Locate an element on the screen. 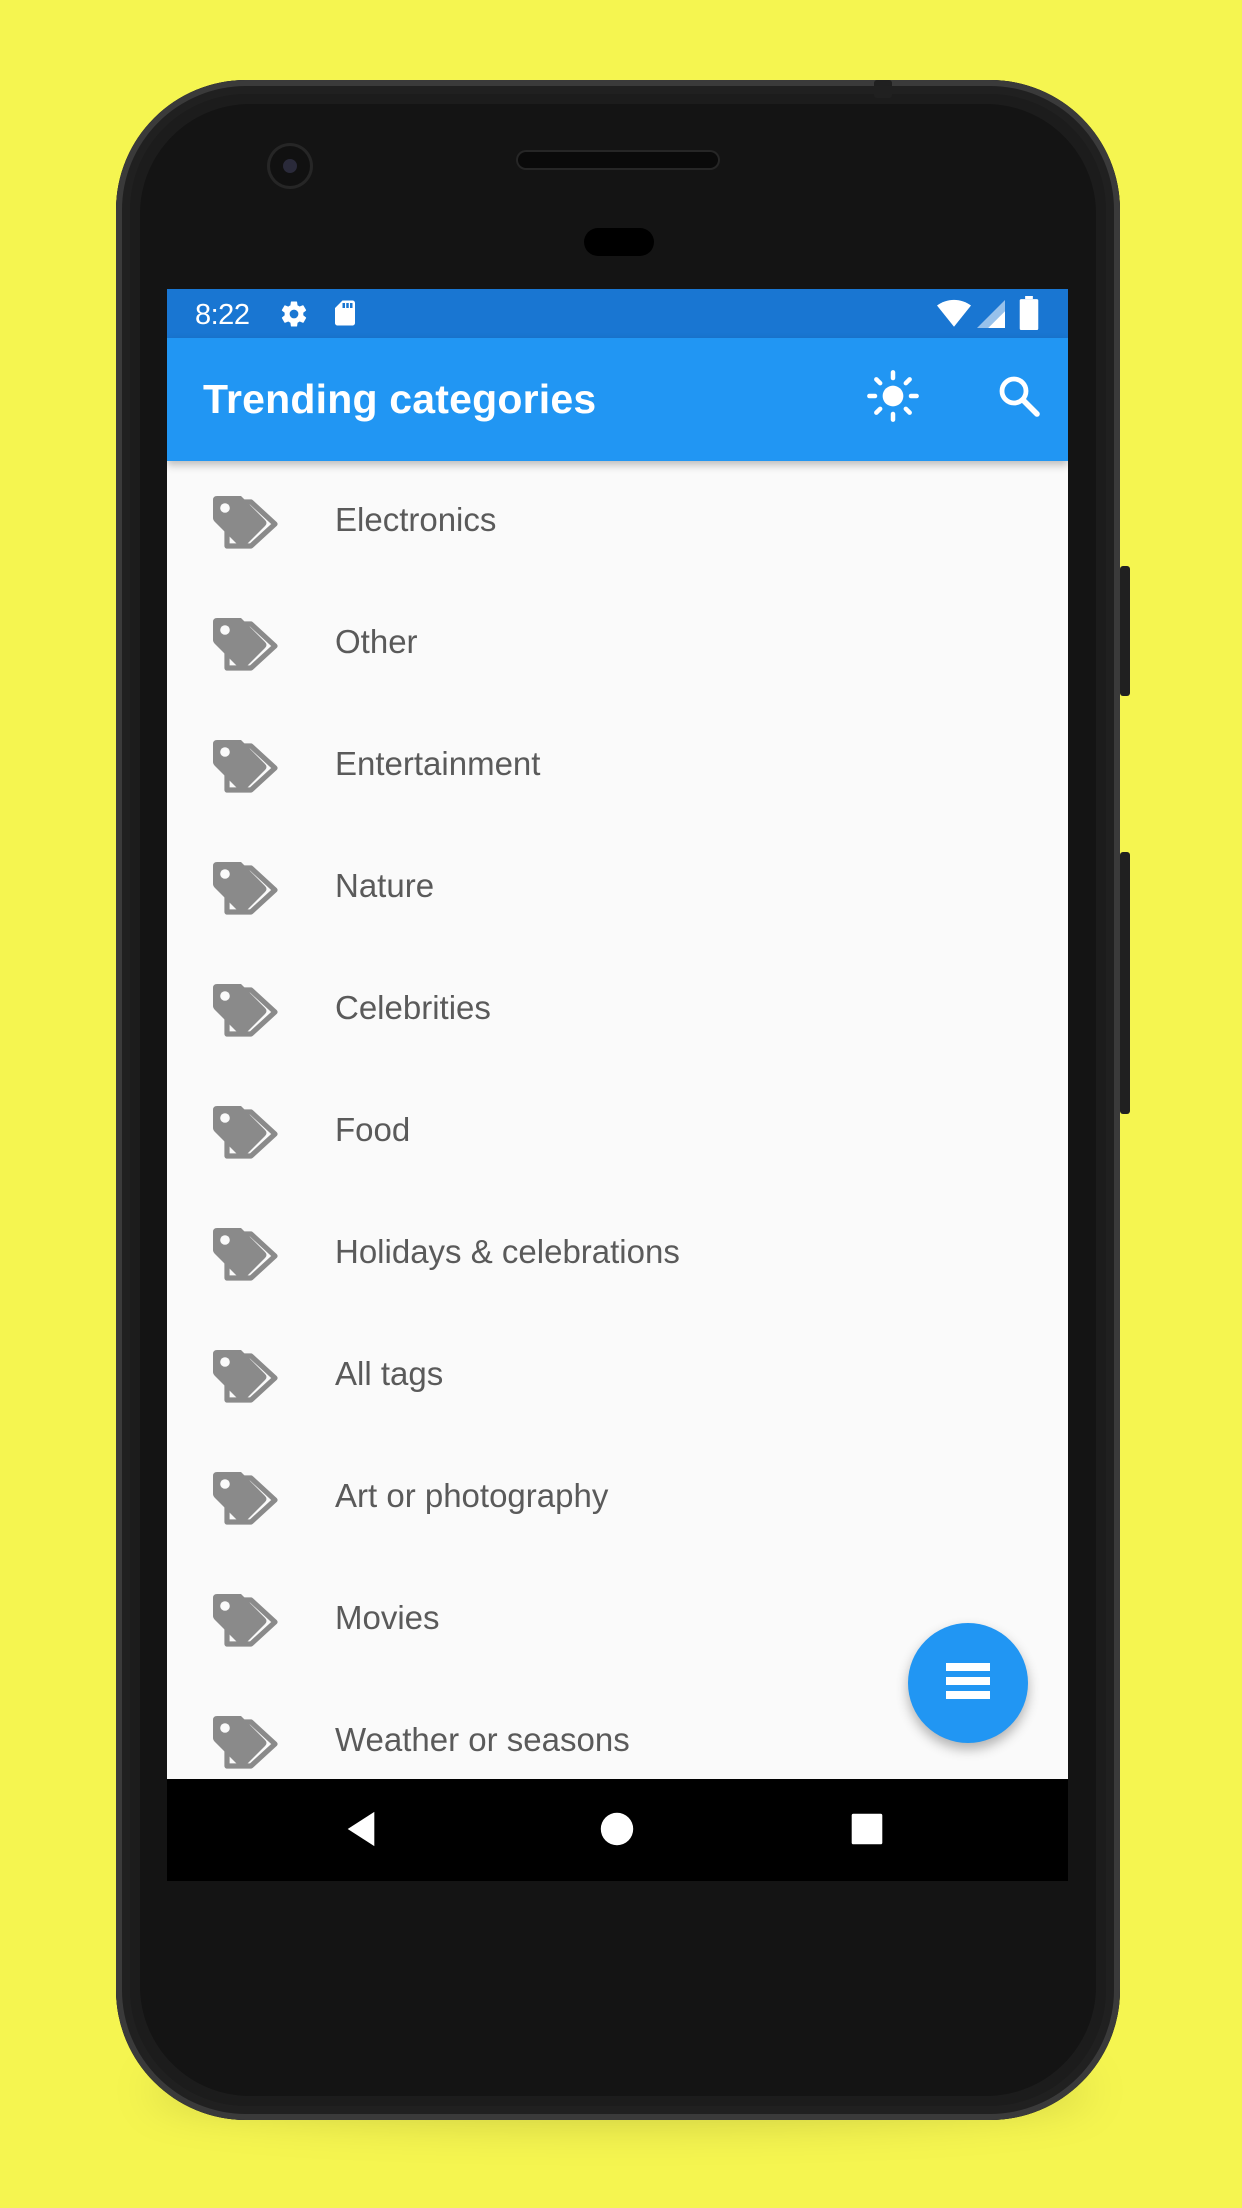 This screenshot has width=1242, height=2208. list-item: Celebrities is located at coordinates (617, 1010).